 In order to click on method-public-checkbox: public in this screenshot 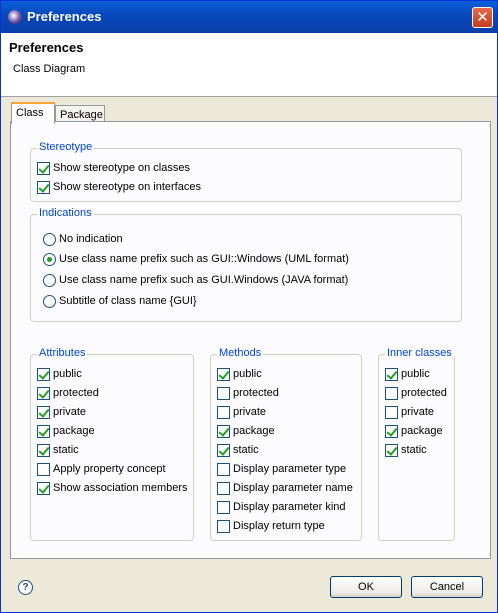, I will do `click(239, 374)`.